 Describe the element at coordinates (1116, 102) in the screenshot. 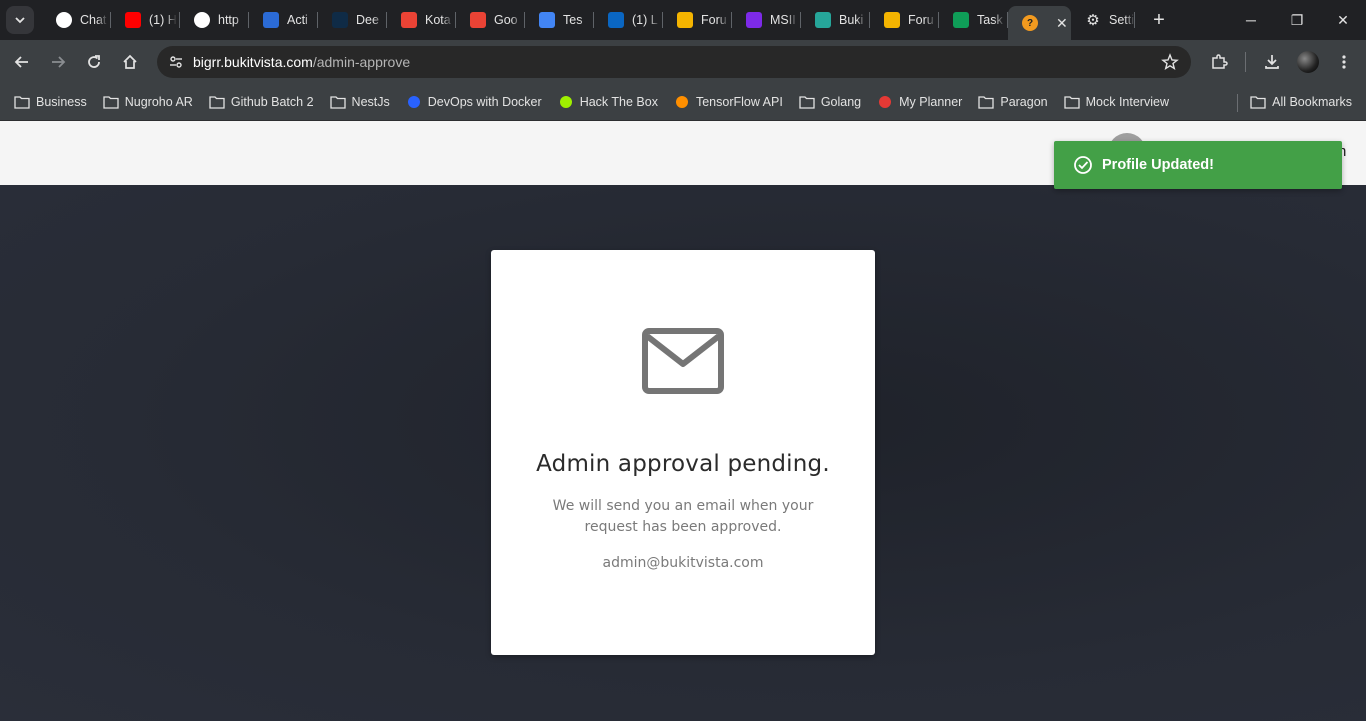

I see `bookmark-item: Mock Interview` at that location.